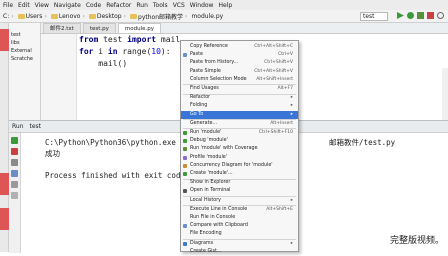  Describe the element at coordinates (207, 16) in the screenshot. I see `breadcrumb-item: module.py` at that location.